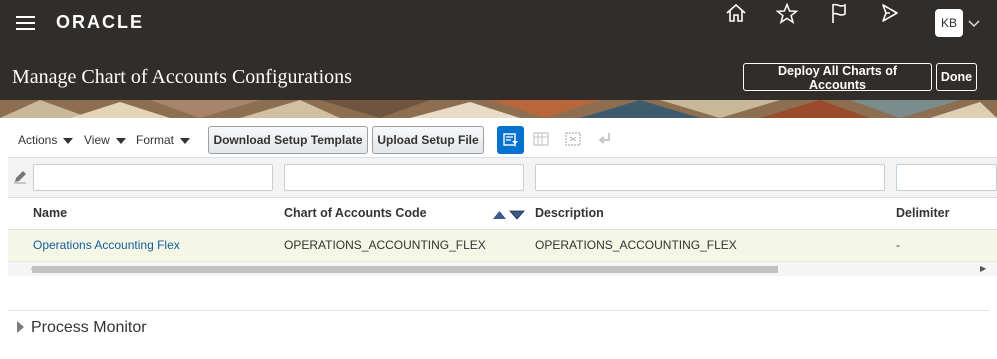 This screenshot has width=997, height=359. I want to click on section-divider, so click(498, 310).